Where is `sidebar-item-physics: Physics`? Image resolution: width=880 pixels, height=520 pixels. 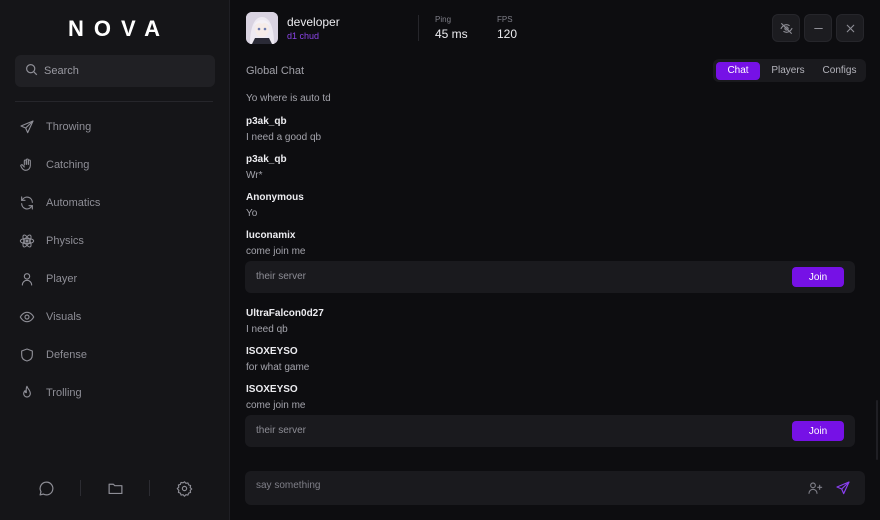
sidebar-item-physics: Physics is located at coordinates (115, 241).